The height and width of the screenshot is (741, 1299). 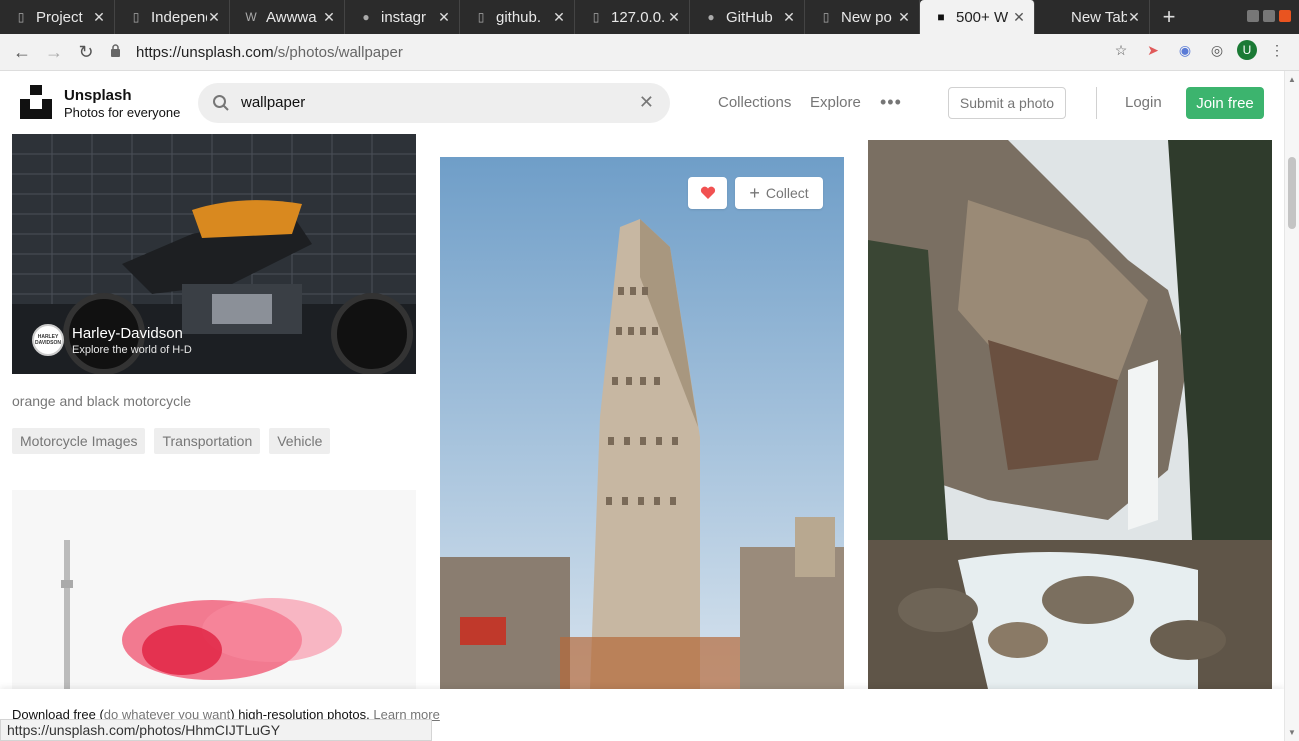 I want to click on plus-icon: +, so click(x=754, y=192).